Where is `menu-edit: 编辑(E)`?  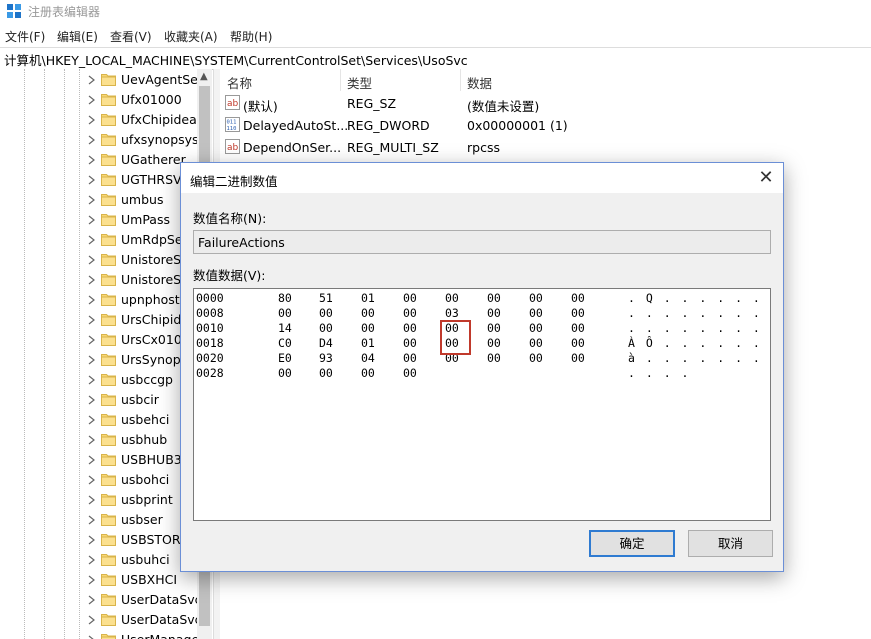
menu-edit: 编辑(E) is located at coordinates (77, 36).